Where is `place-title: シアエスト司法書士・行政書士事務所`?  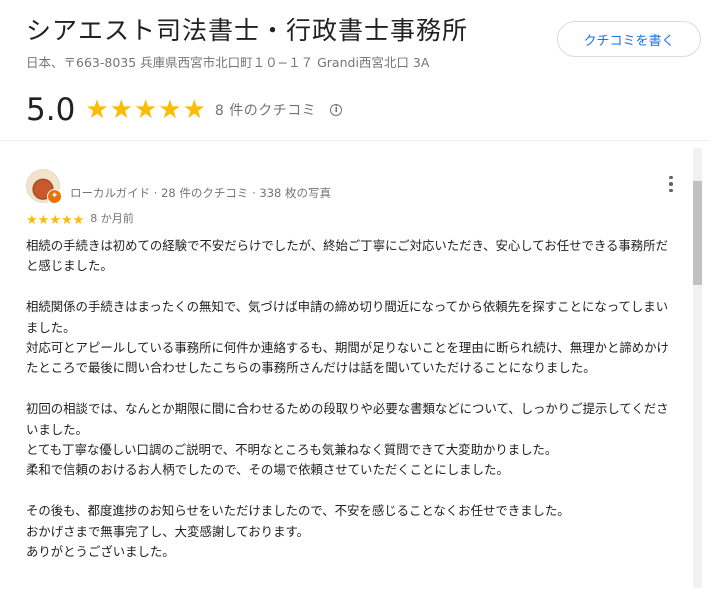
place-title: シアエスト司法書士・行政書士事務所 is located at coordinates (247, 30).